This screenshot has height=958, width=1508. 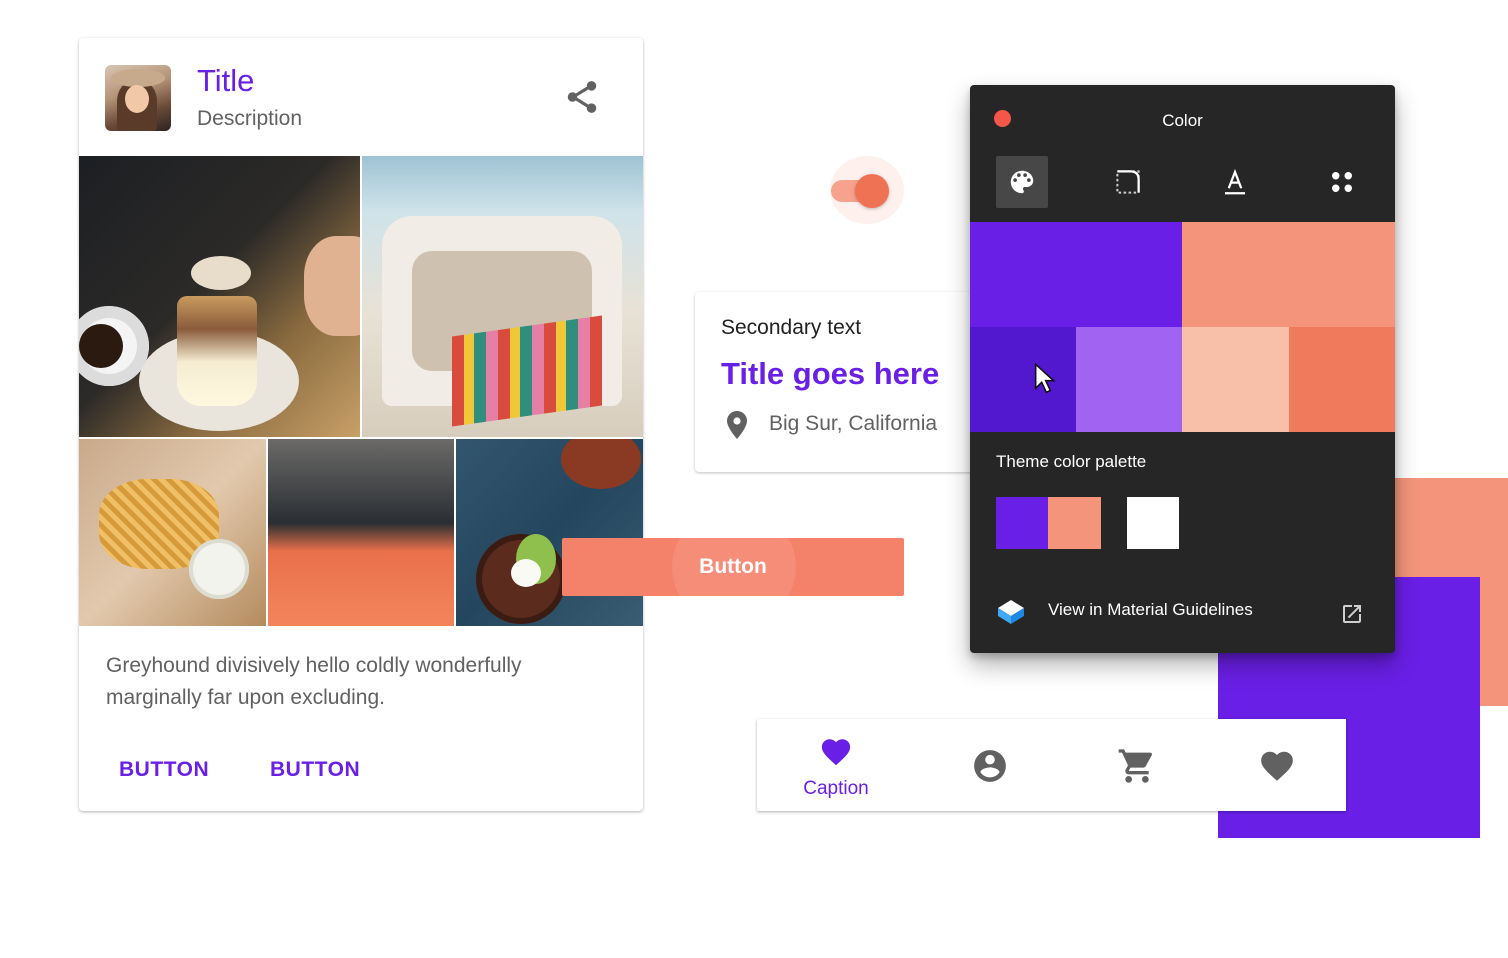 I want to click on primary-button-label: Button, so click(x=733, y=566).